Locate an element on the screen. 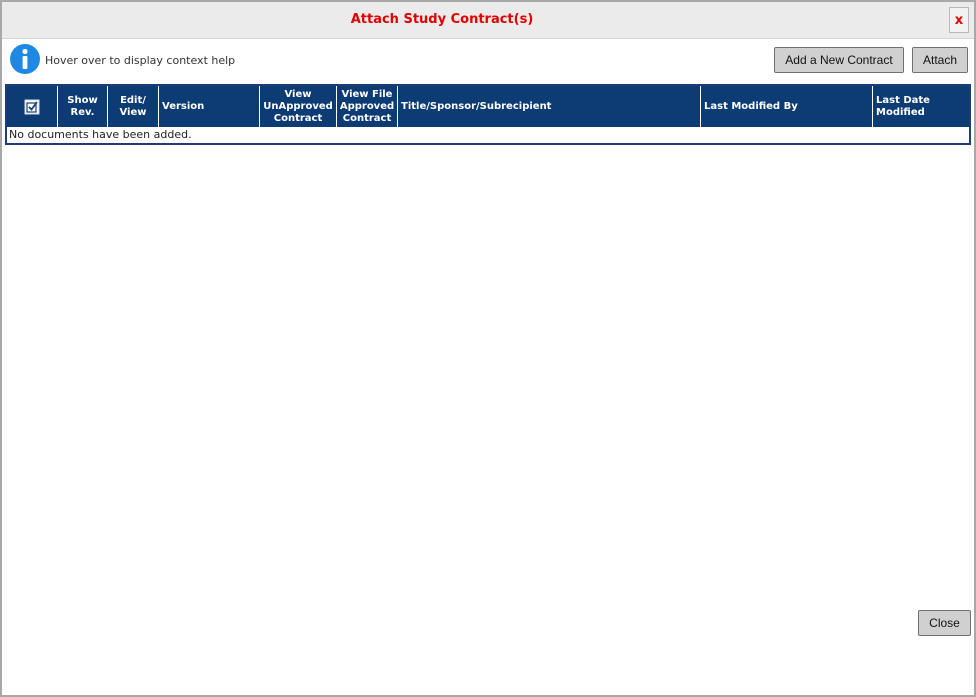 This screenshot has height=697, width=976. column-header-last-modified-by: Last Modified By is located at coordinates (787, 106).